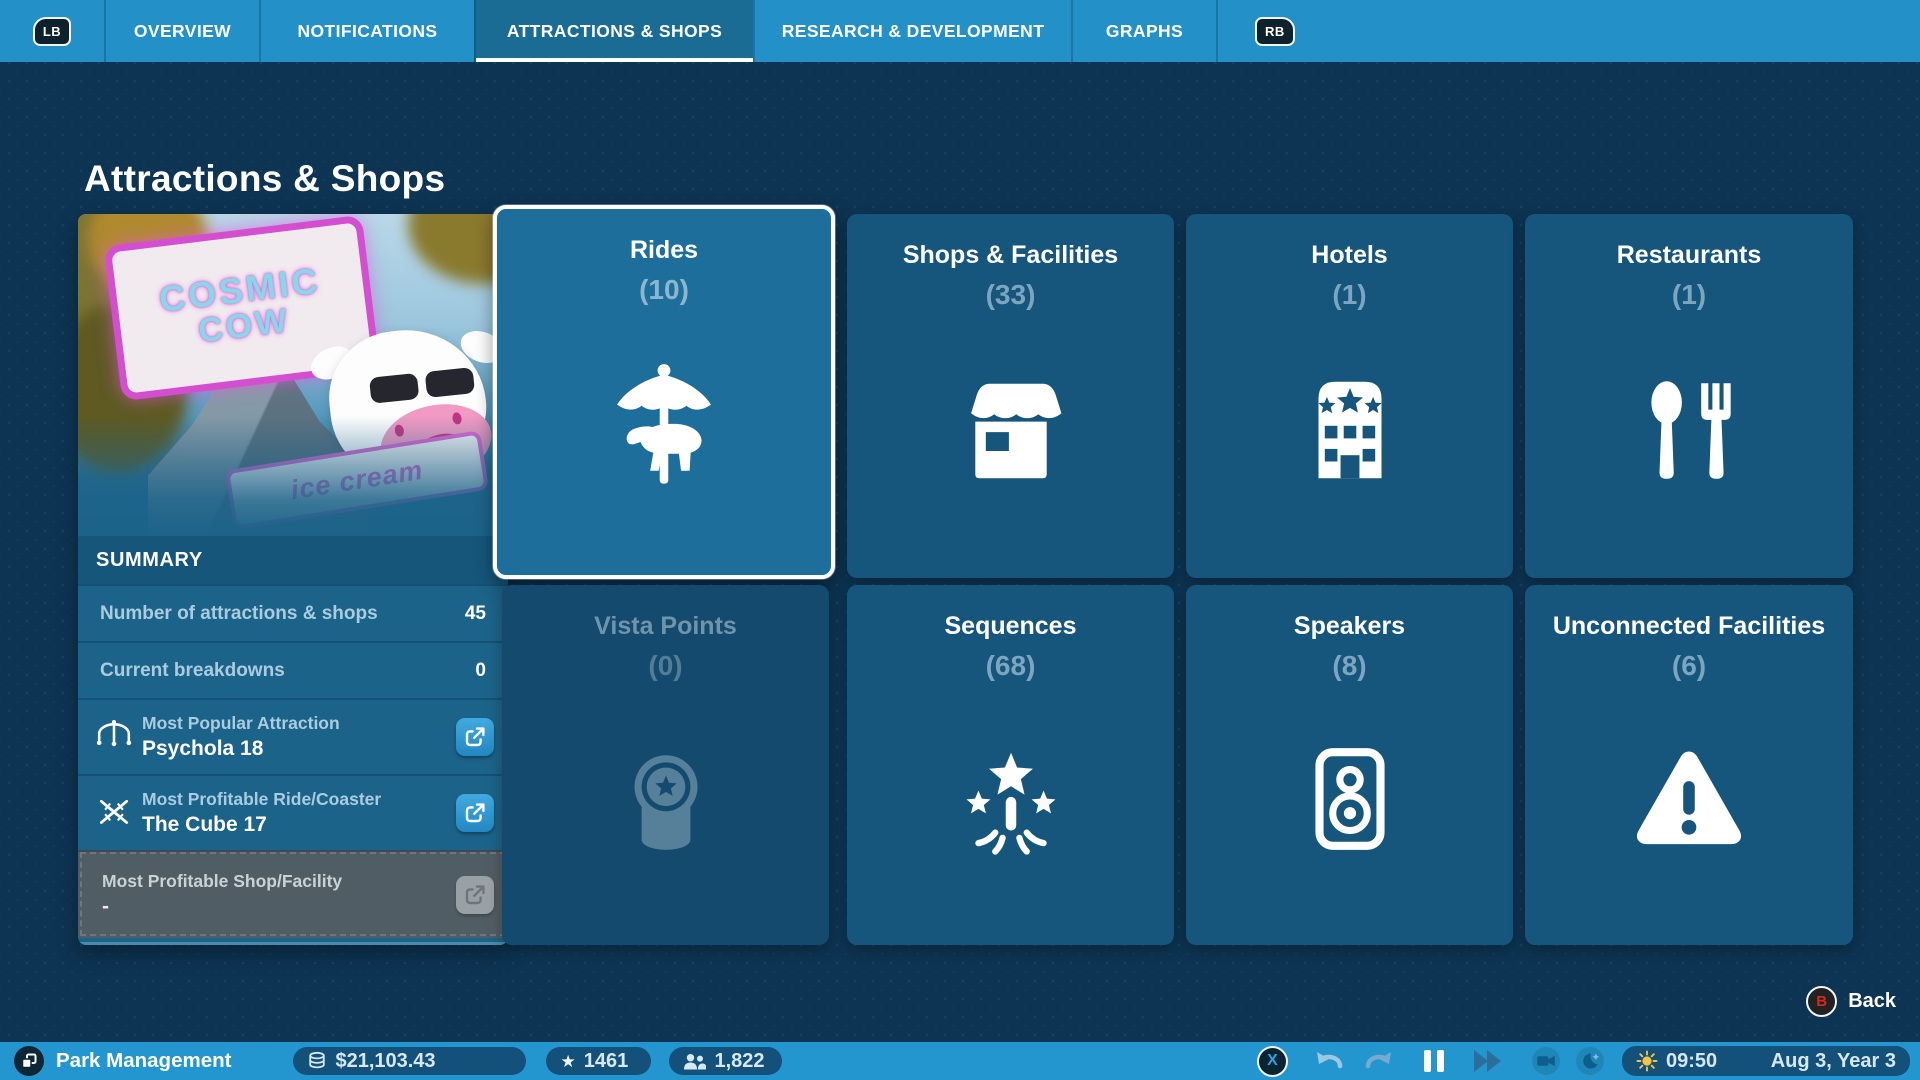 The image size is (1920, 1080). Describe the element at coordinates (568, 1061) in the screenshot. I see `star-icon: ★` at that location.